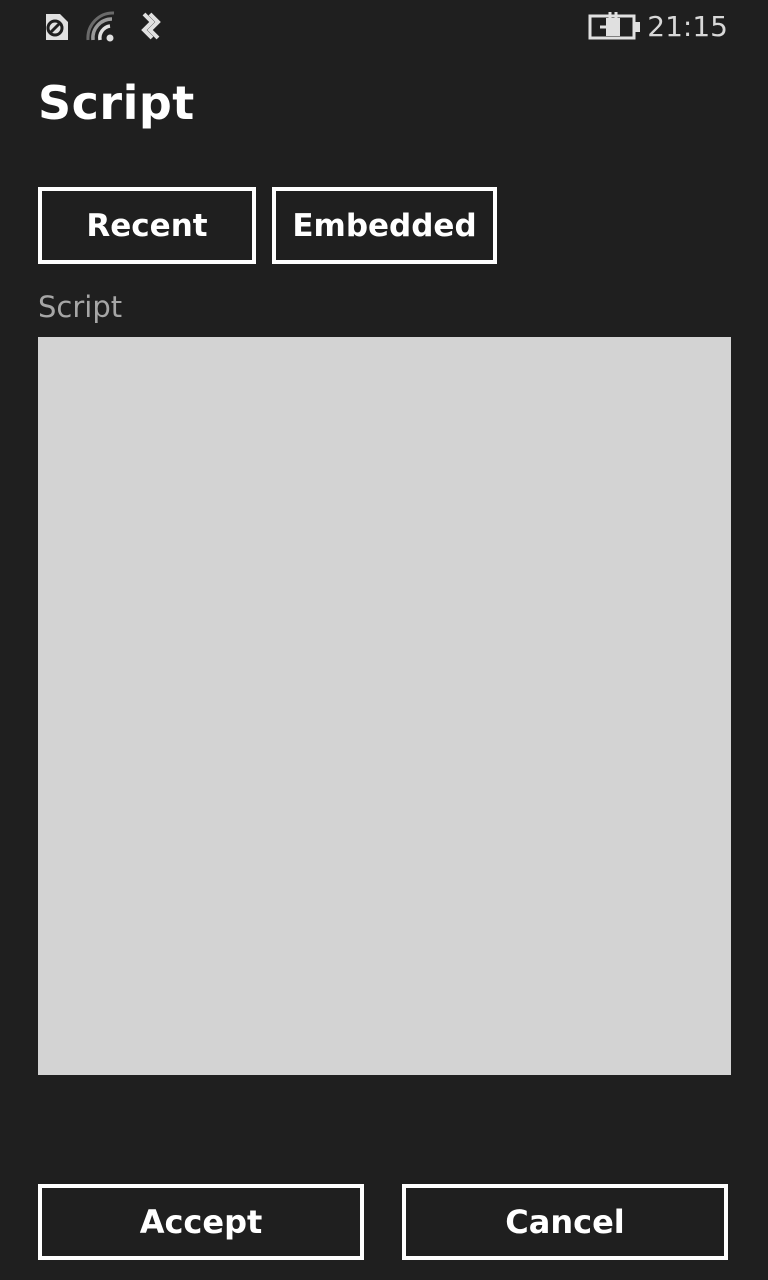 The image size is (768, 1280). Describe the element at coordinates (55, 27) in the screenshot. I see `alarm-icon` at that location.